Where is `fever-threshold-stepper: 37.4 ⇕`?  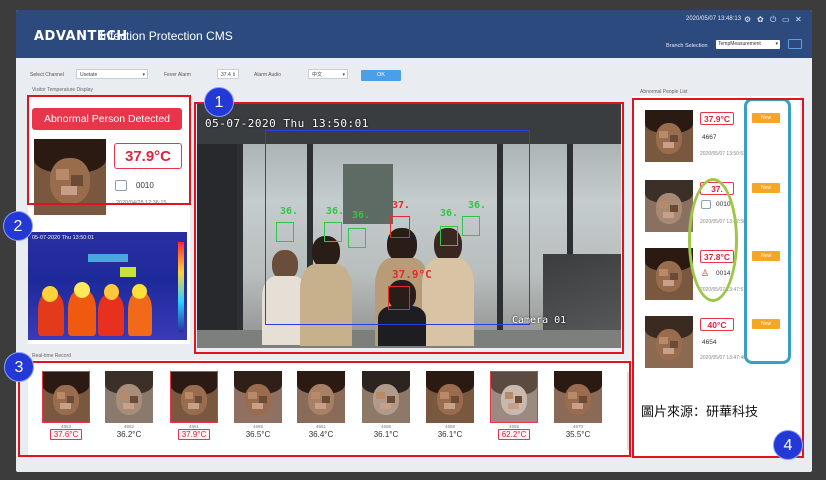 fever-threshold-stepper: 37.4 ⇕ is located at coordinates (228, 74).